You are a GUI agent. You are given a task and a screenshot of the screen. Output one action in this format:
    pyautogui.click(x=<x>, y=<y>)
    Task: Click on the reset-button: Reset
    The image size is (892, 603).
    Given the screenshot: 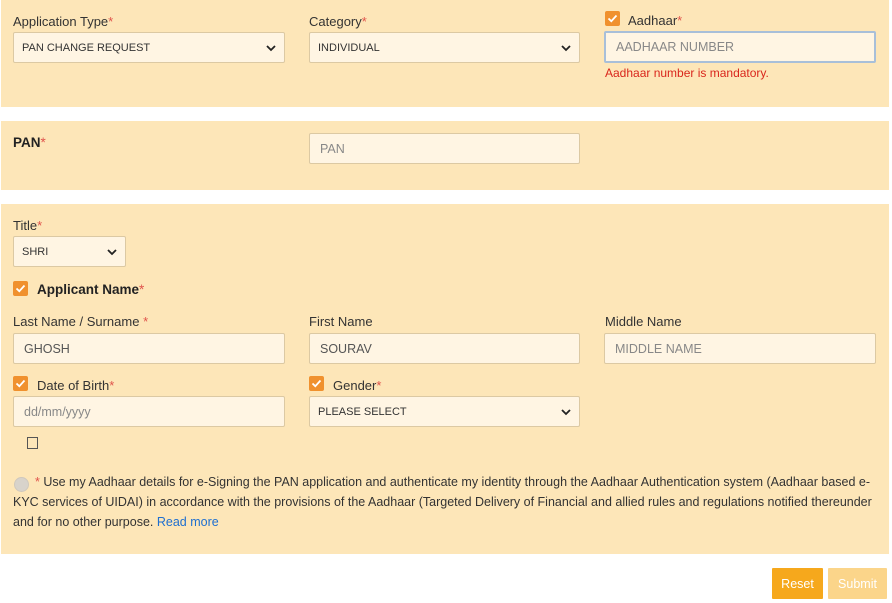 What is the action you would take?
    pyautogui.click(x=797, y=583)
    